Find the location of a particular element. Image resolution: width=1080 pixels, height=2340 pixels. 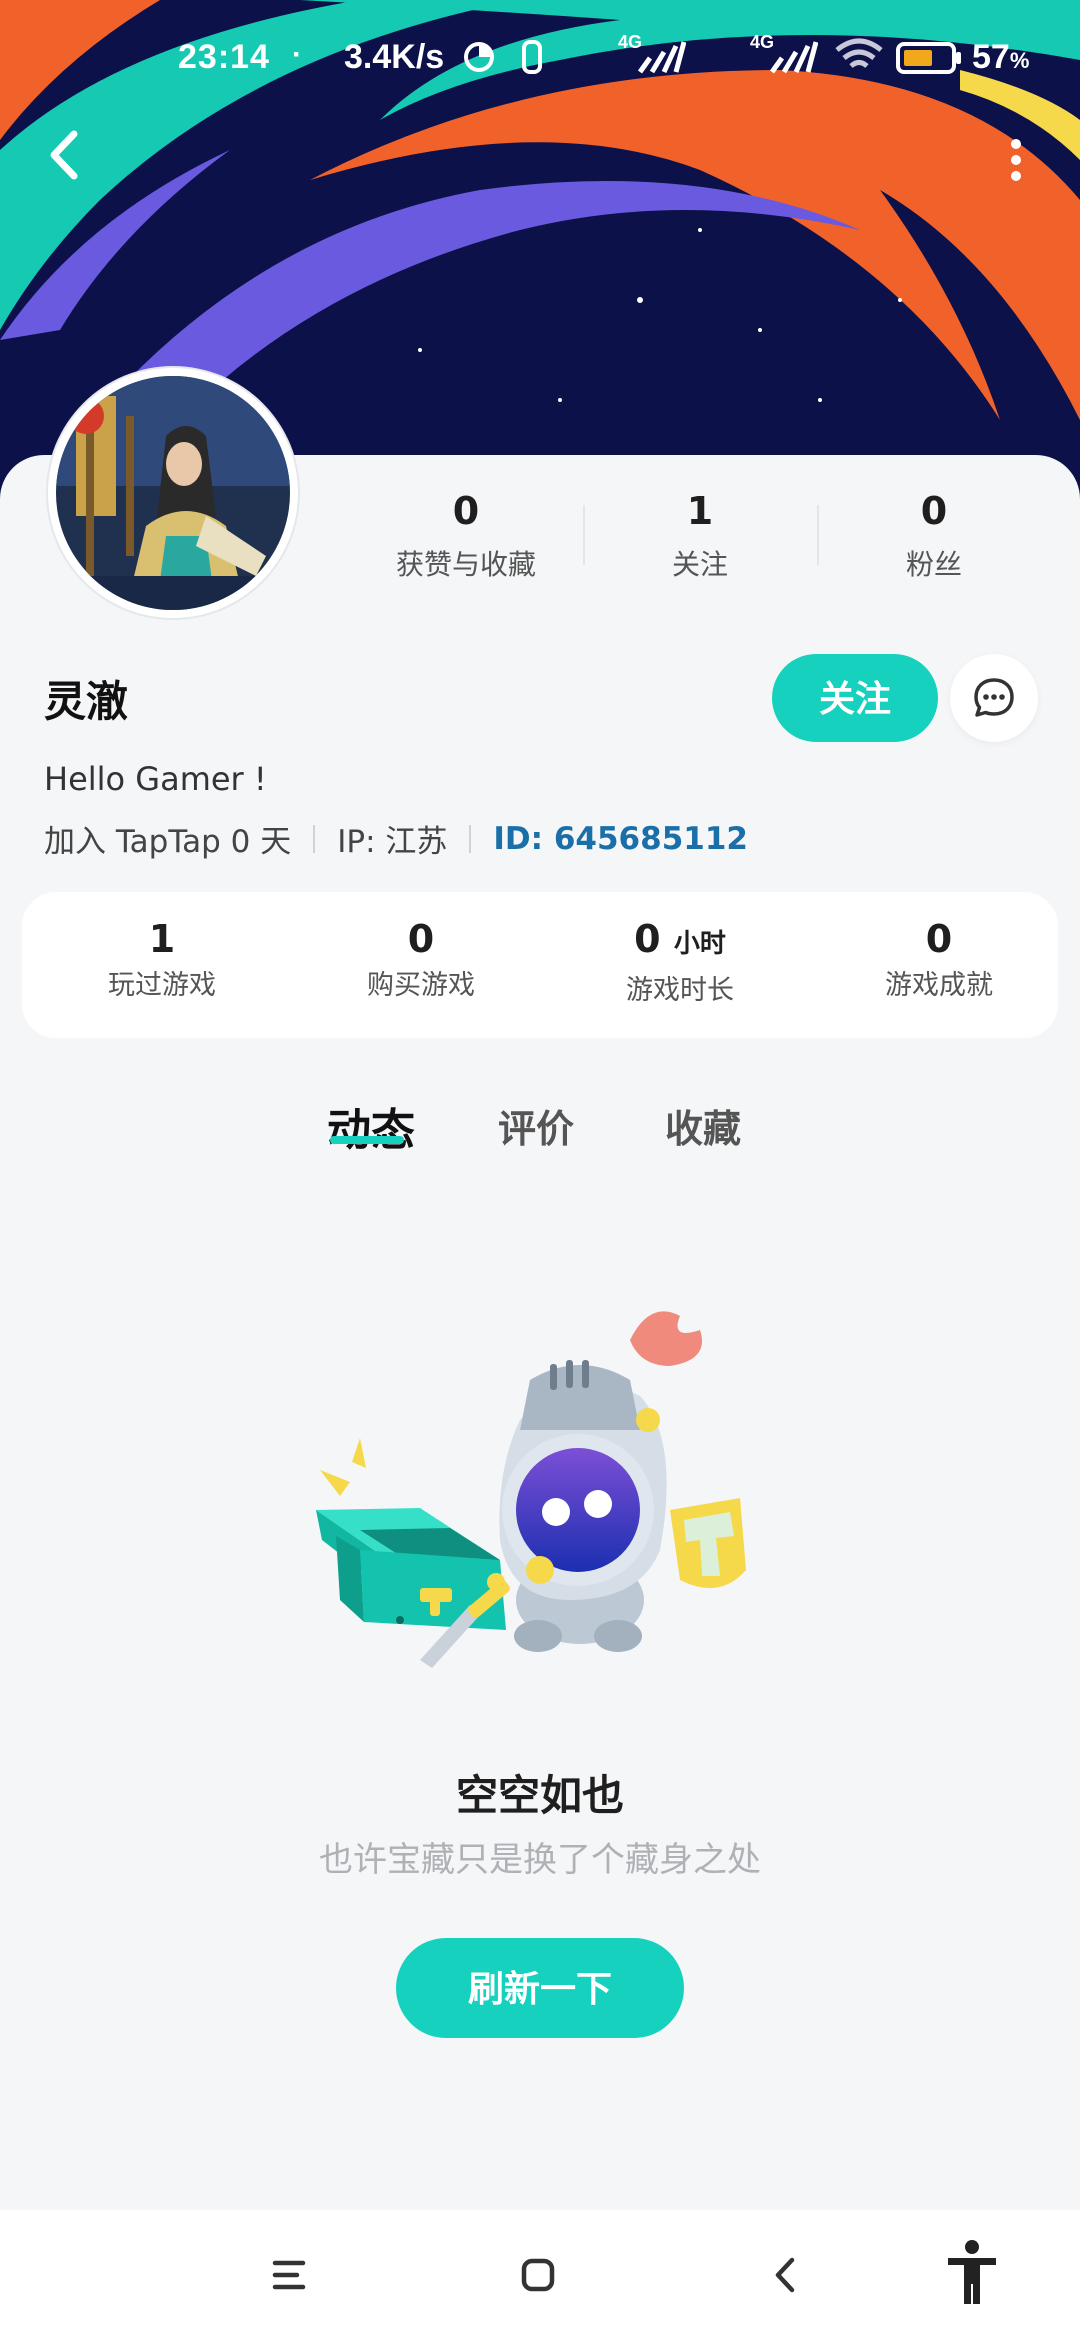

empty-state-illustration is located at coordinates (531, 1489).